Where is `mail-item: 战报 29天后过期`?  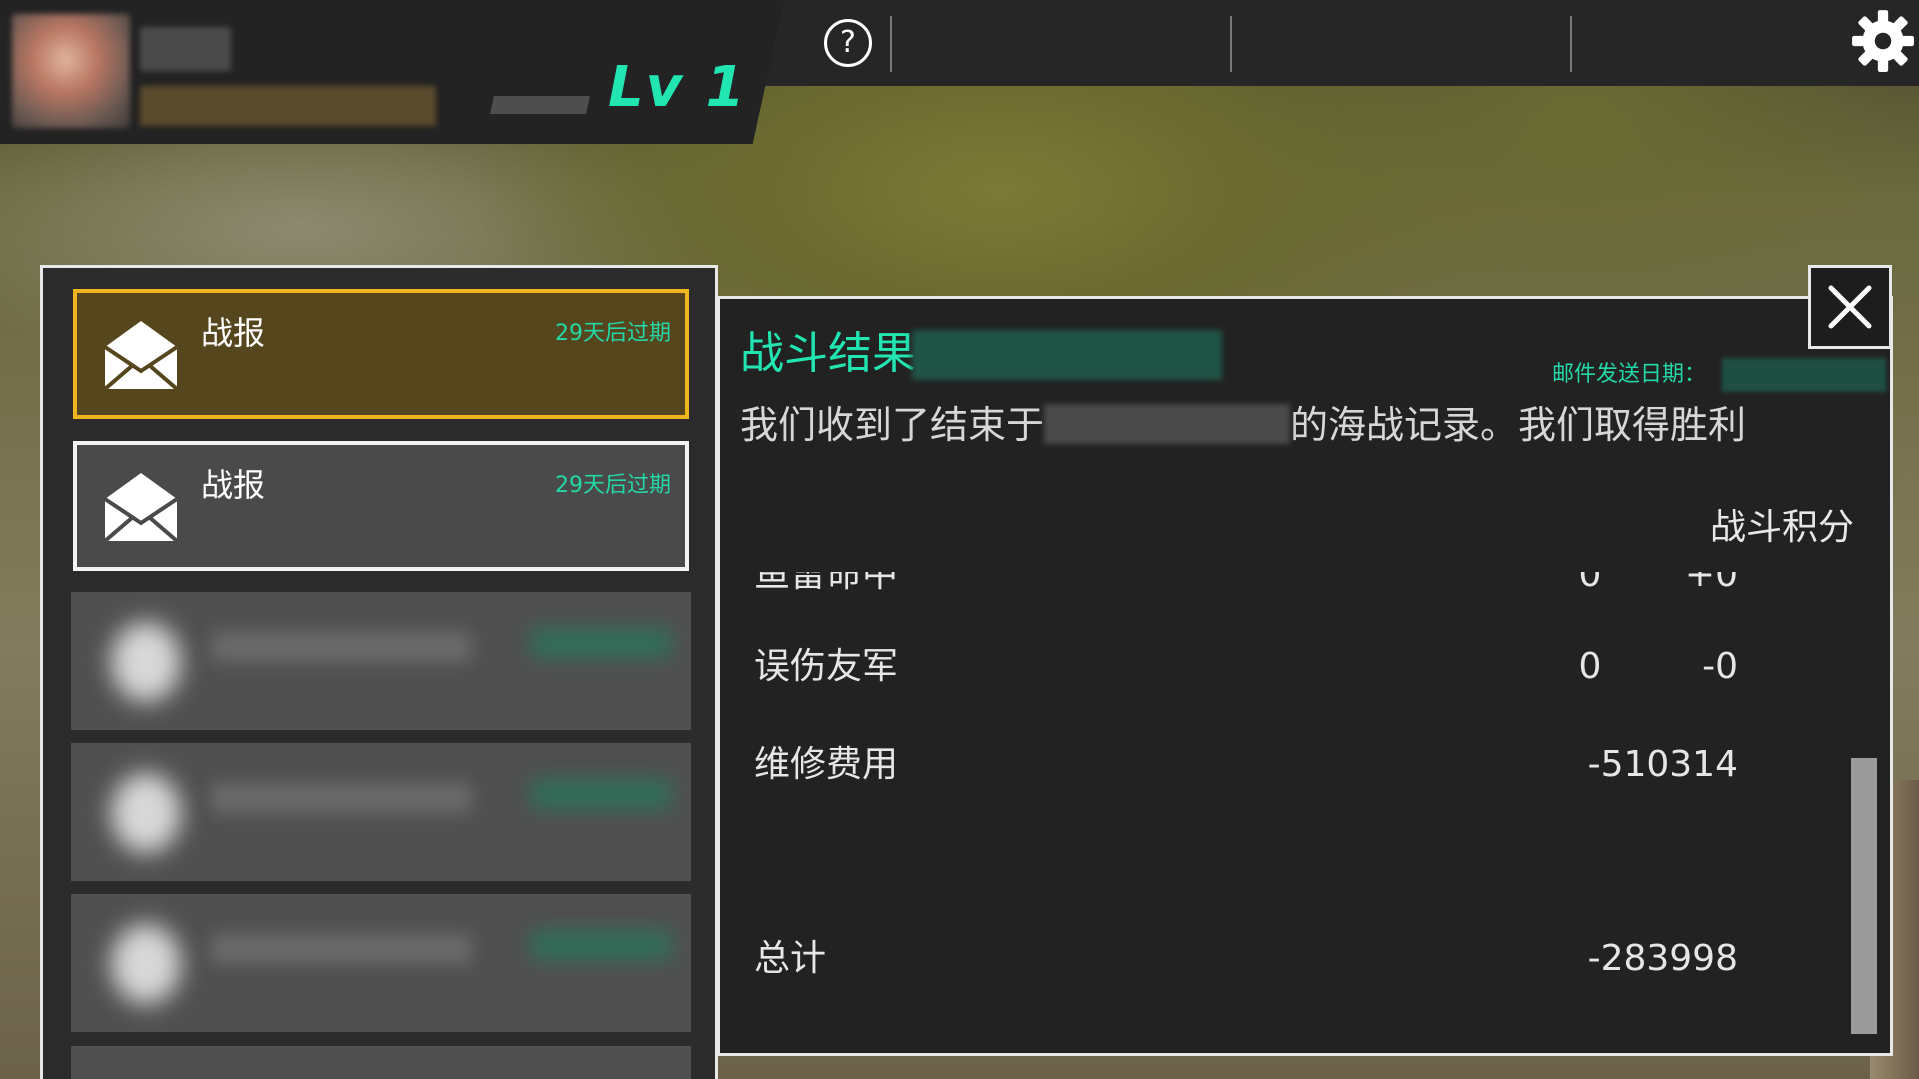 mail-item: 战报 29天后过期 is located at coordinates (381, 506).